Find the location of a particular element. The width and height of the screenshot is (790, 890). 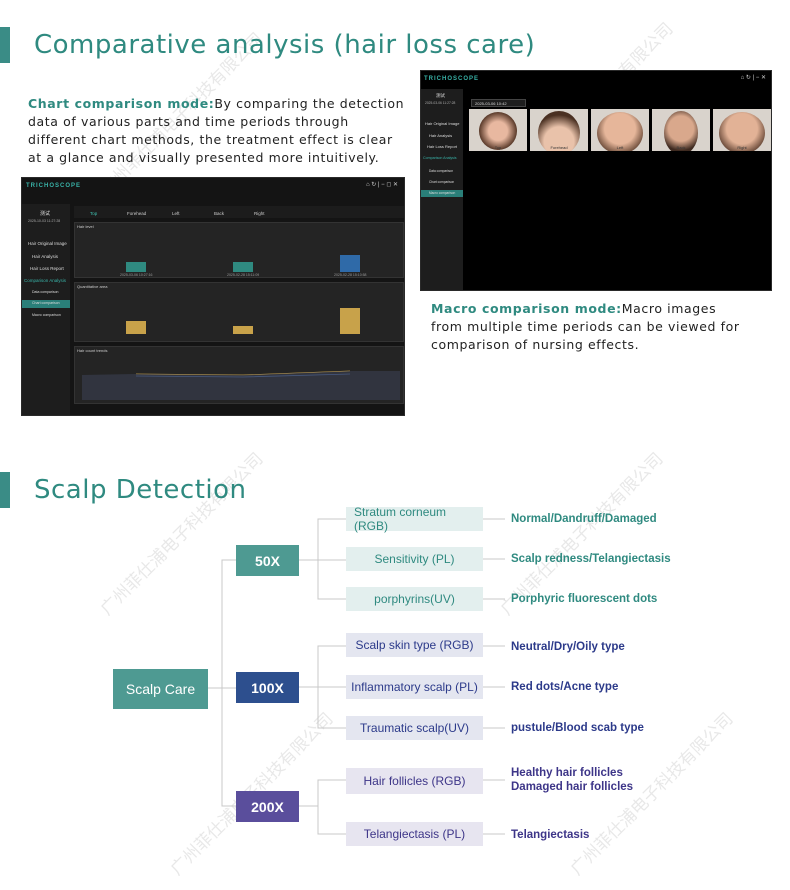

tree-connectors is located at coordinates (356, 676).